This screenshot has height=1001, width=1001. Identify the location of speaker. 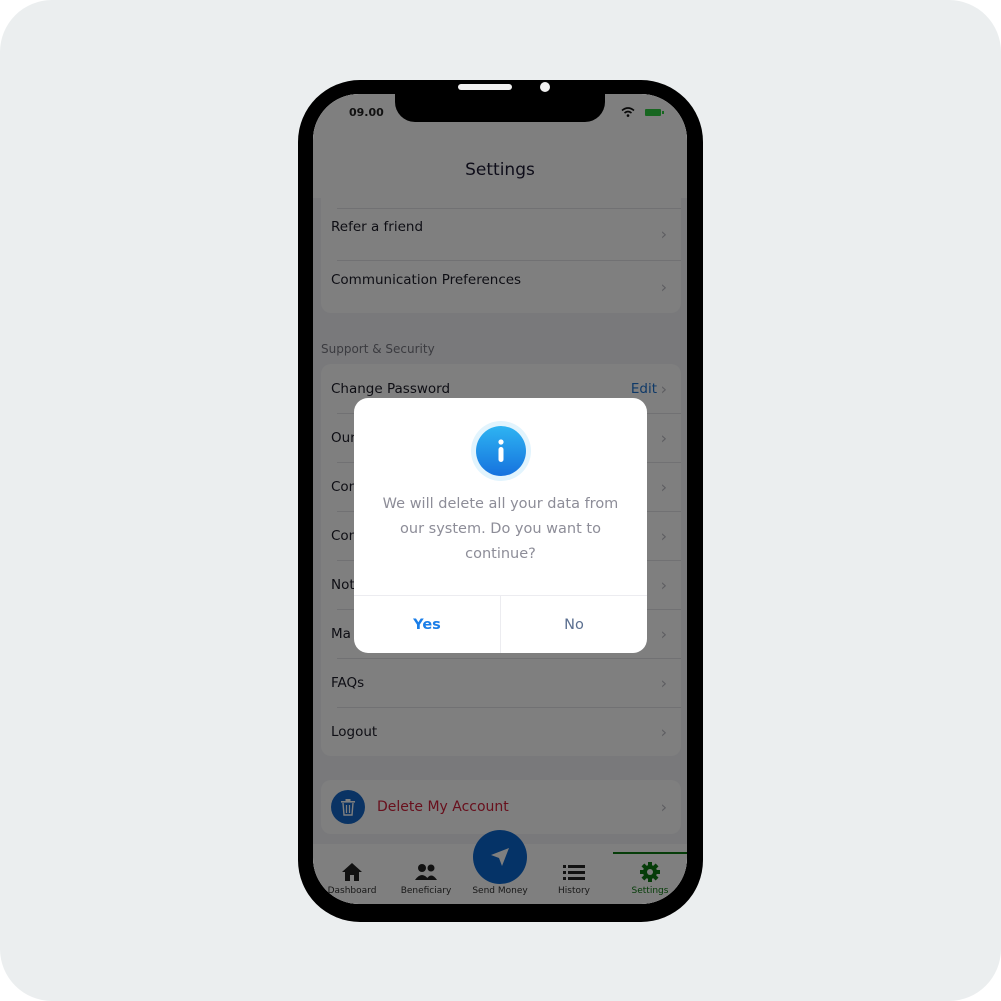
(485, 87).